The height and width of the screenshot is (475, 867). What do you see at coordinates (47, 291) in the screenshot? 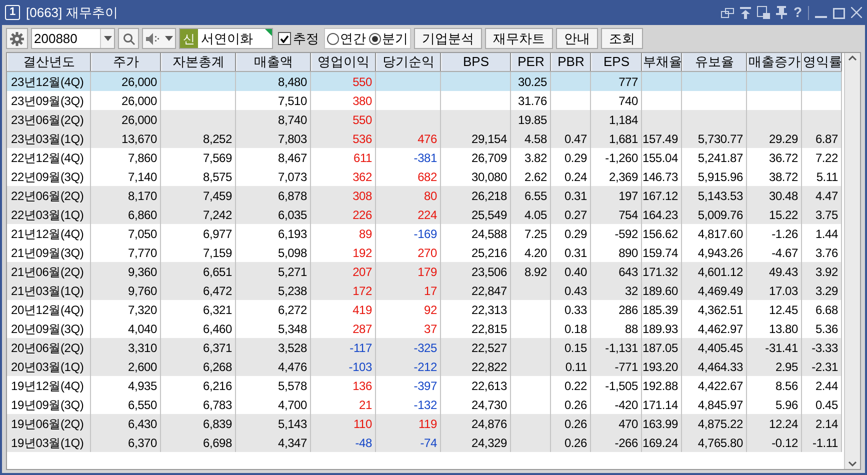
I see `table-cell-text: 21년03월(1Q)` at bounding box center [47, 291].